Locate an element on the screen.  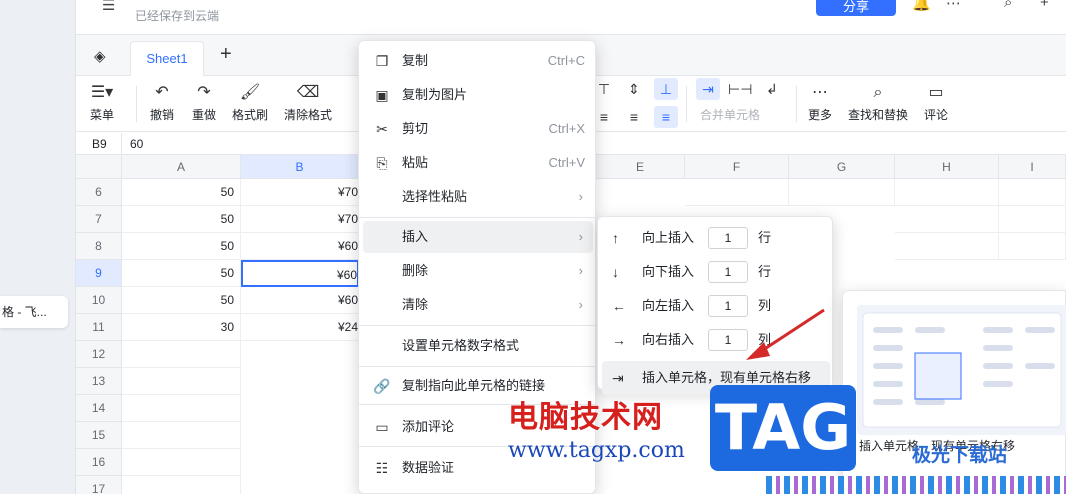
add-sheet-button: + is located at coordinates (226, 54).